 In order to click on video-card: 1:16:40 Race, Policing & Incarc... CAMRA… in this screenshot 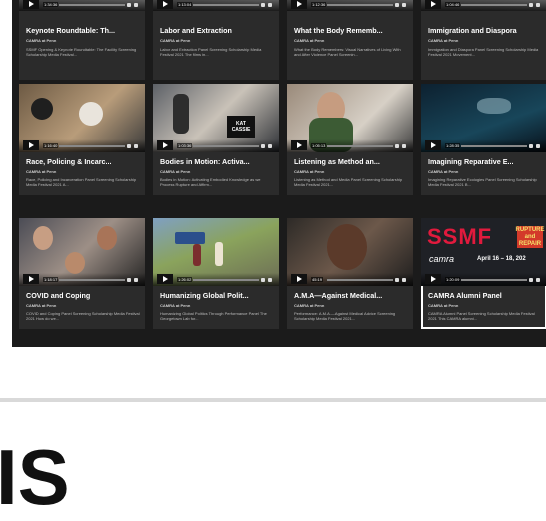, I will do `click(82, 139)`.